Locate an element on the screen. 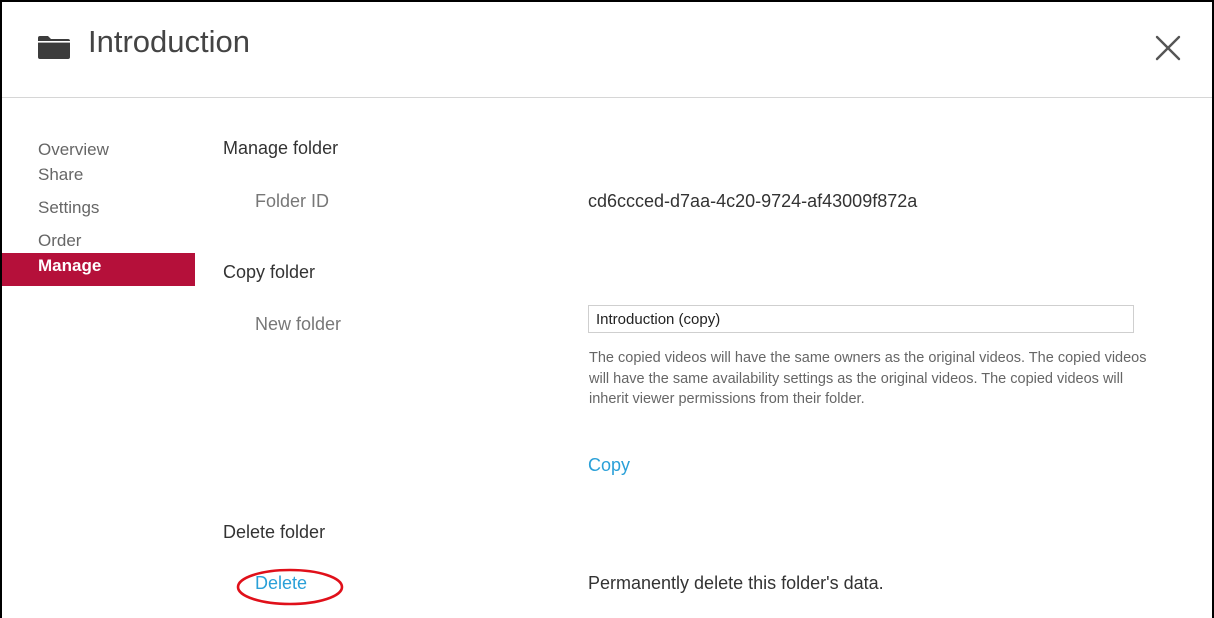 This screenshot has height=618, width=1214. folder-id-value: cd6ccced-d7aa-4c20-9724-af43009f872a is located at coordinates (753, 201).